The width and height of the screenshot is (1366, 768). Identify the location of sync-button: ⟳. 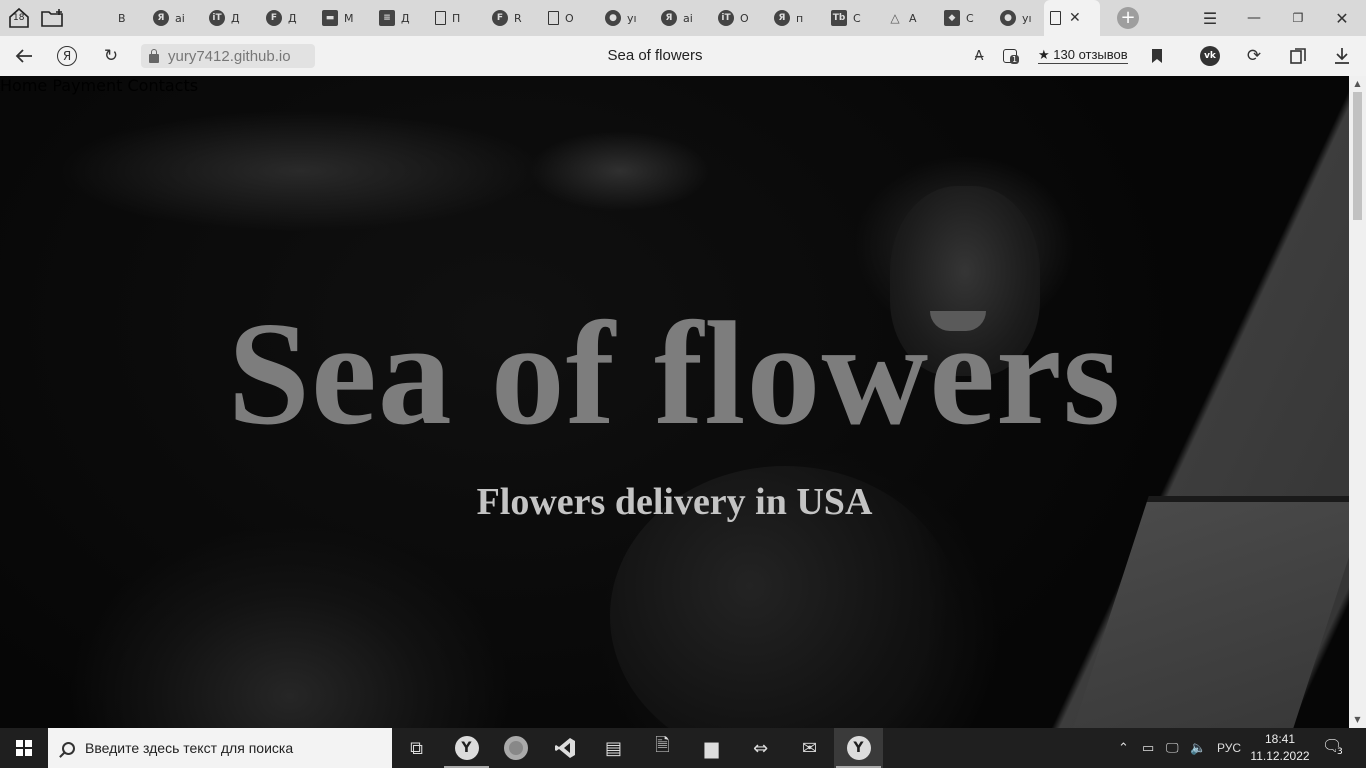
(1254, 56).